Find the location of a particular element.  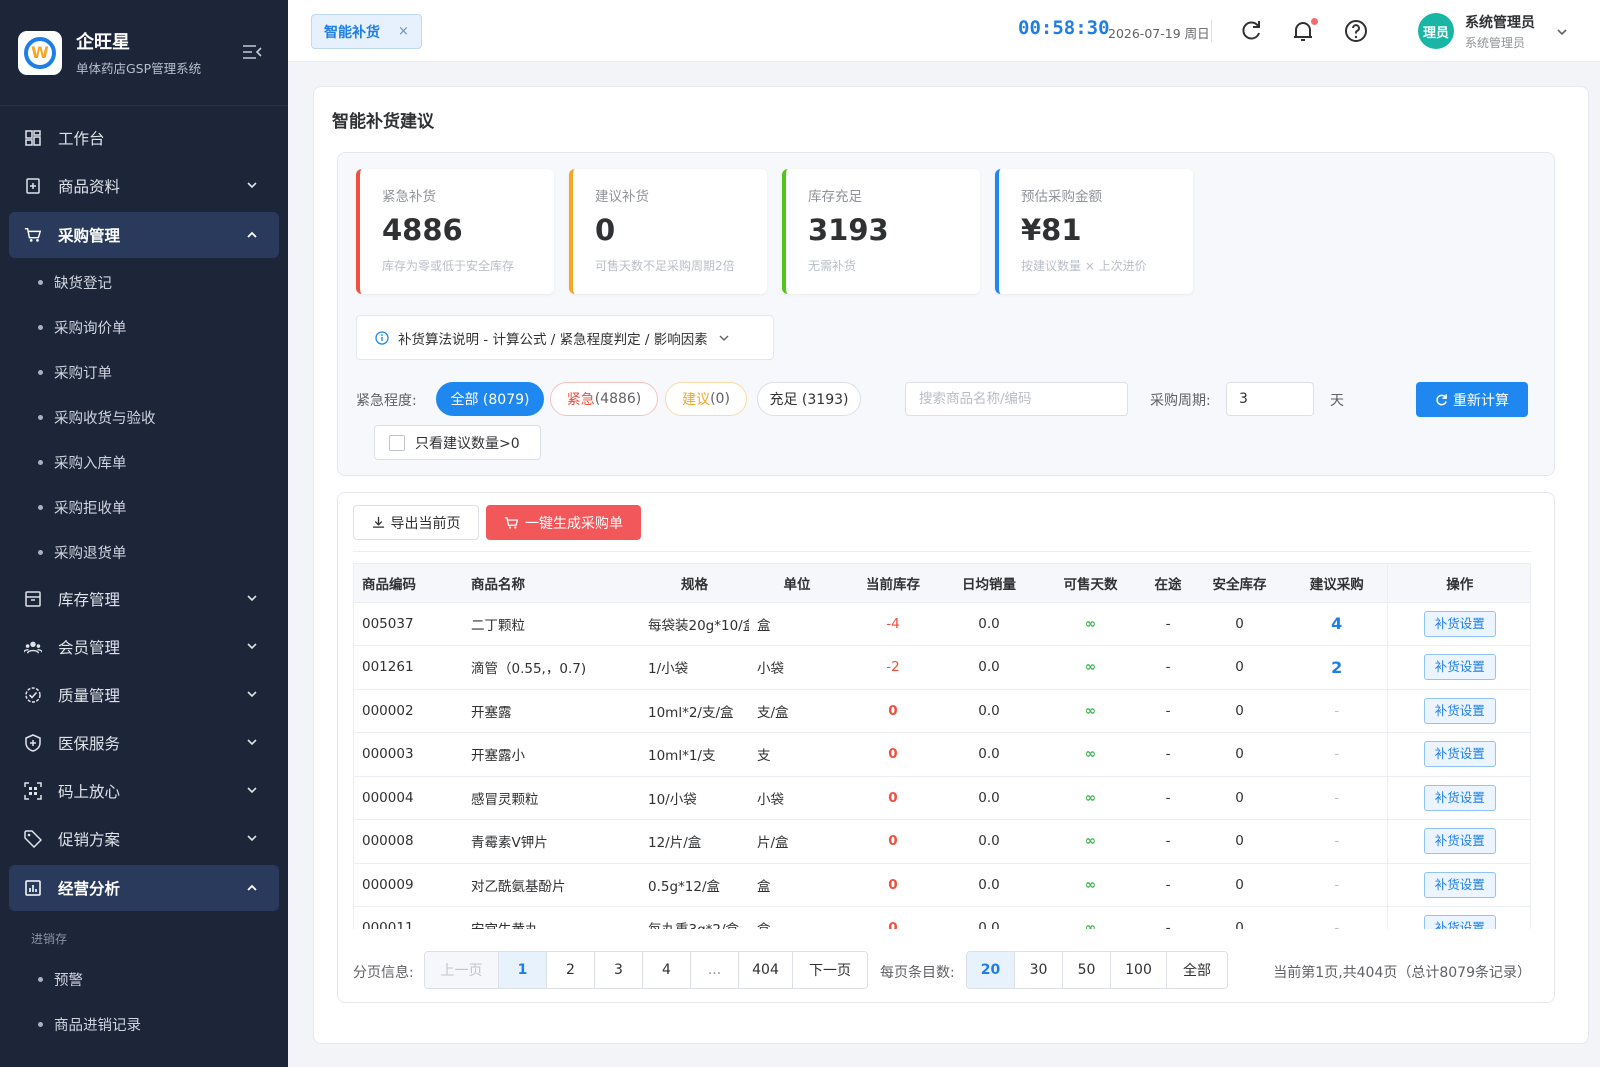

cell-code: 001261 is located at coordinates (408, 667).